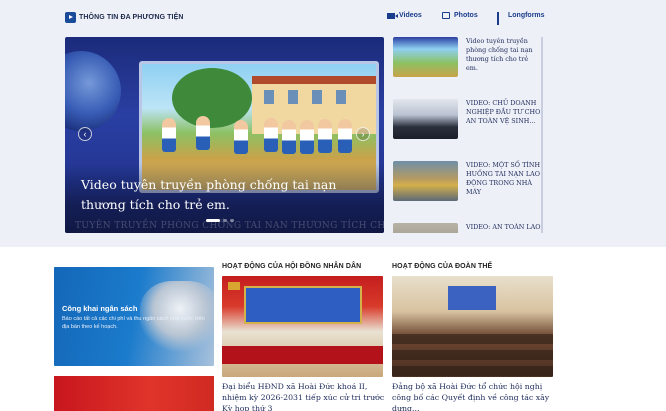 The width and height of the screenshot is (666, 411). Describe the element at coordinates (93, 91) in the screenshot. I see `globe-graphic` at that location.